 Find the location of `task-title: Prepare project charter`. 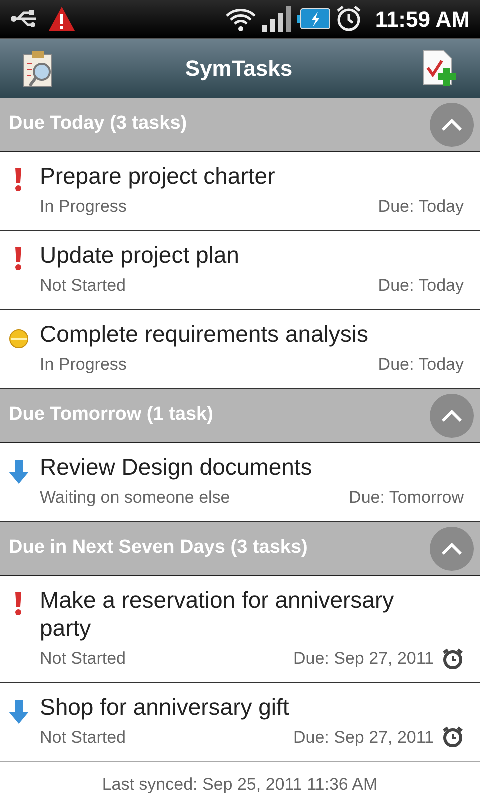

task-title: Prepare project charter is located at coordinates (158, 176).